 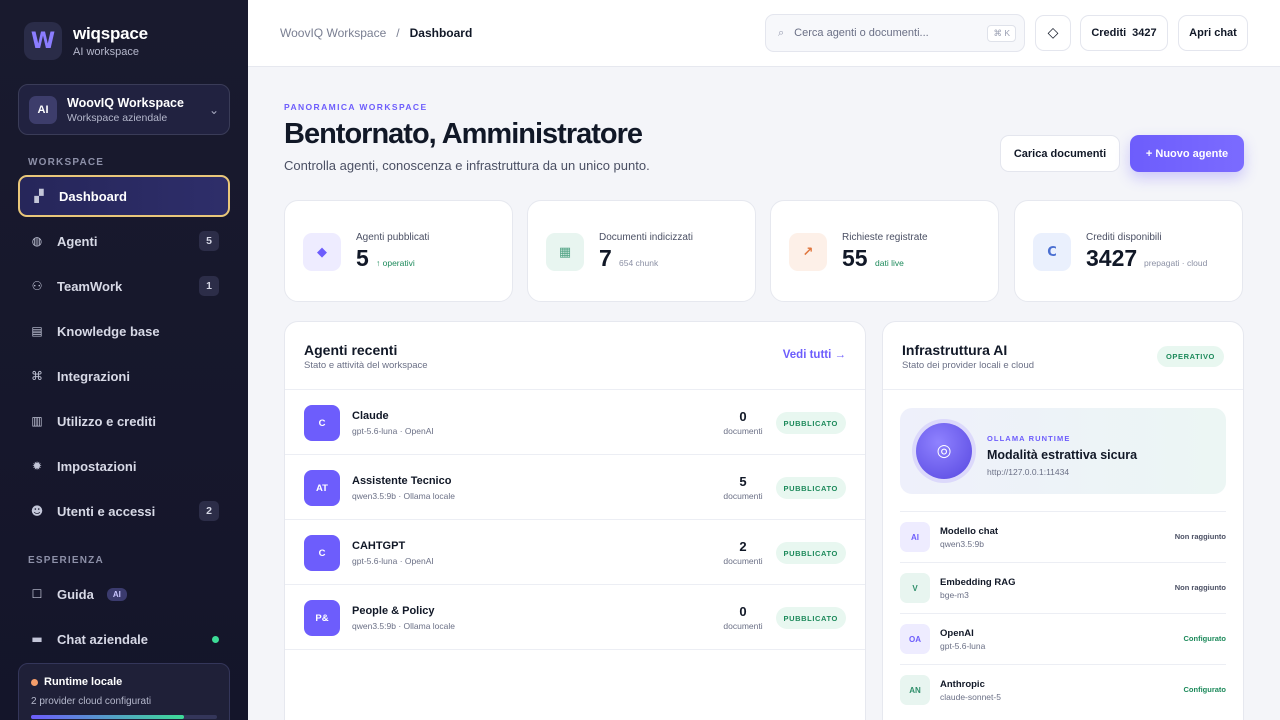 What do you see at coordinates (1213, 33) in the screenshot?
I see `open-chat-button: Apri chat` at bounding box center [1213, 33].